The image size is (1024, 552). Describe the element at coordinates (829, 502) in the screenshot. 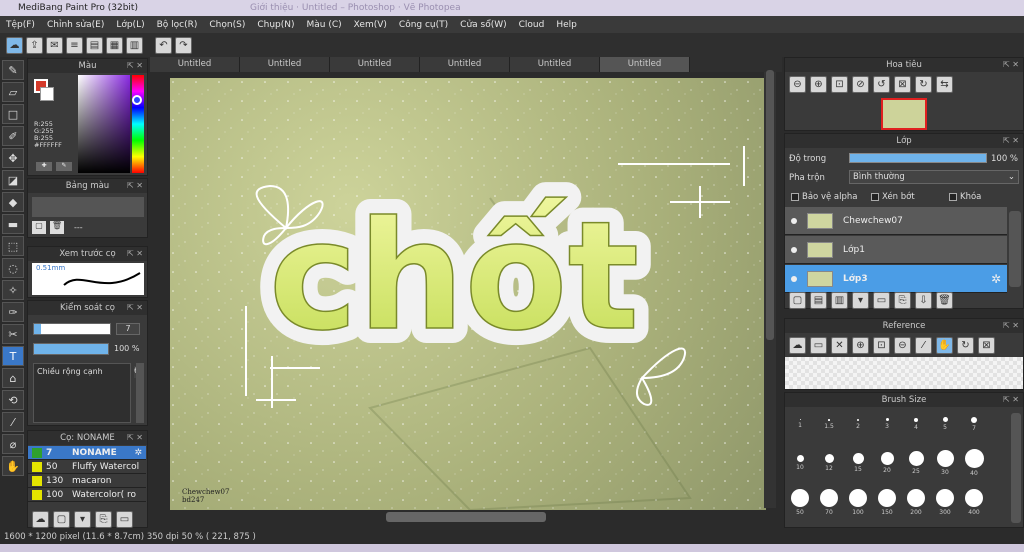

I see `brush-size-option: 70` at that location.